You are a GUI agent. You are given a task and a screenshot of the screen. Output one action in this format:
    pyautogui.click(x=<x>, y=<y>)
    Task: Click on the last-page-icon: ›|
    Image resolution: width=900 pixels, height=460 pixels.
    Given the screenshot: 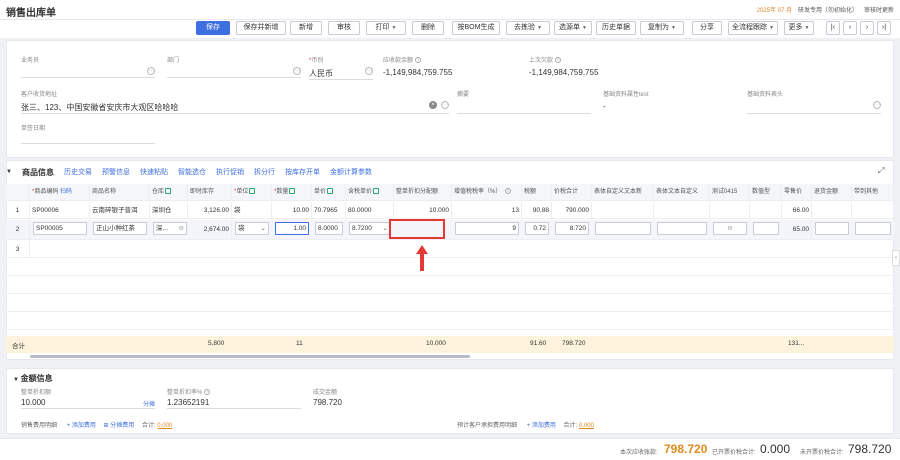 What is the action you would take?
    pyautogui.click(x=884, y=28)
    